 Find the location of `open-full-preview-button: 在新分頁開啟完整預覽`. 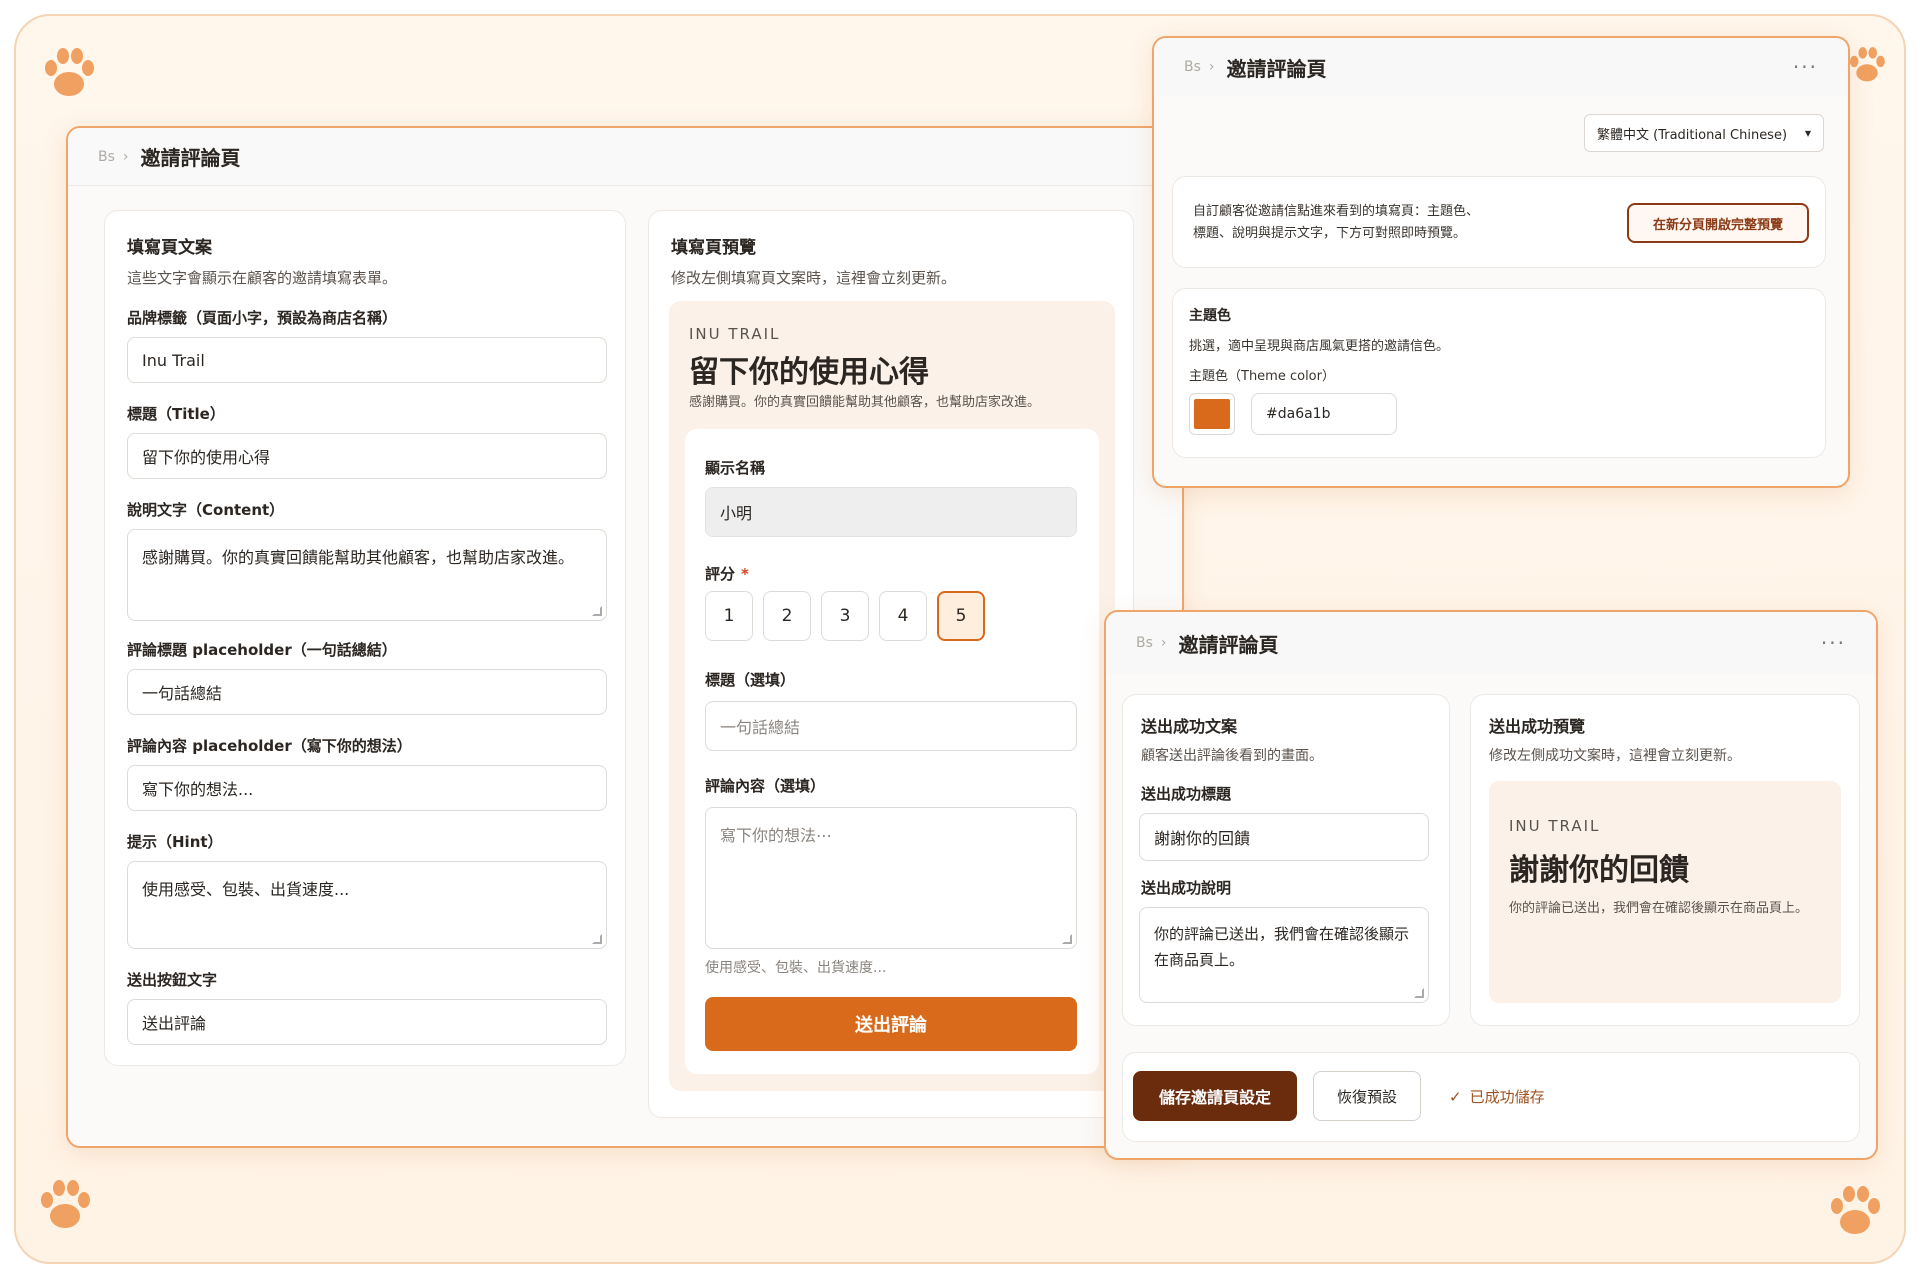

open-full-preview-button: 在新分頁開啟完整預覽 is located at coordinates (1718, 223).